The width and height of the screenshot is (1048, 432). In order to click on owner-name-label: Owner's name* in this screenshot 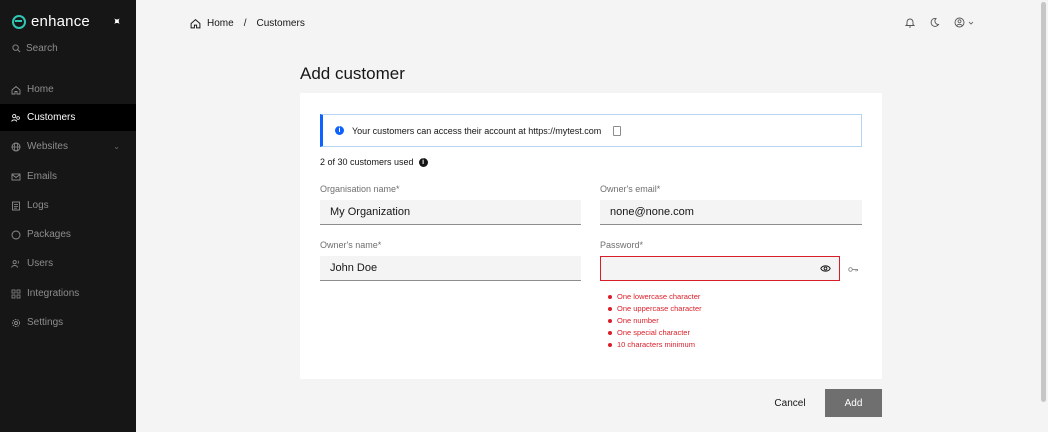, I will do `click(351, 245)`.